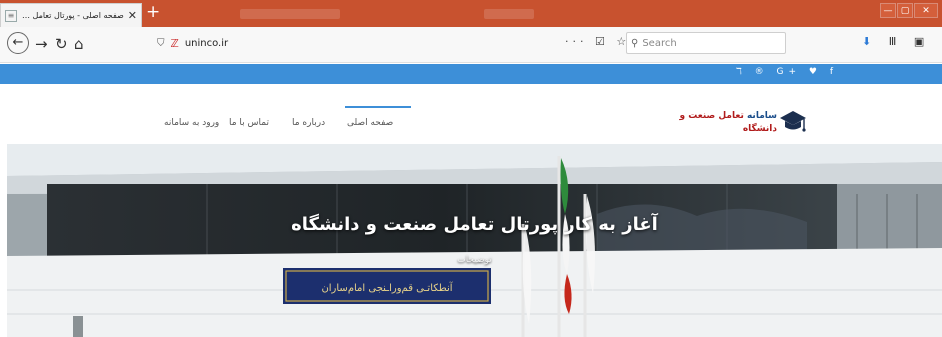 This screenshot has height=337, width=942. Describe the element at coordinates (723, 123) in the screenshot. I see `logo-text: سامانه تعامل صنعت و دانشگاه` at that location.